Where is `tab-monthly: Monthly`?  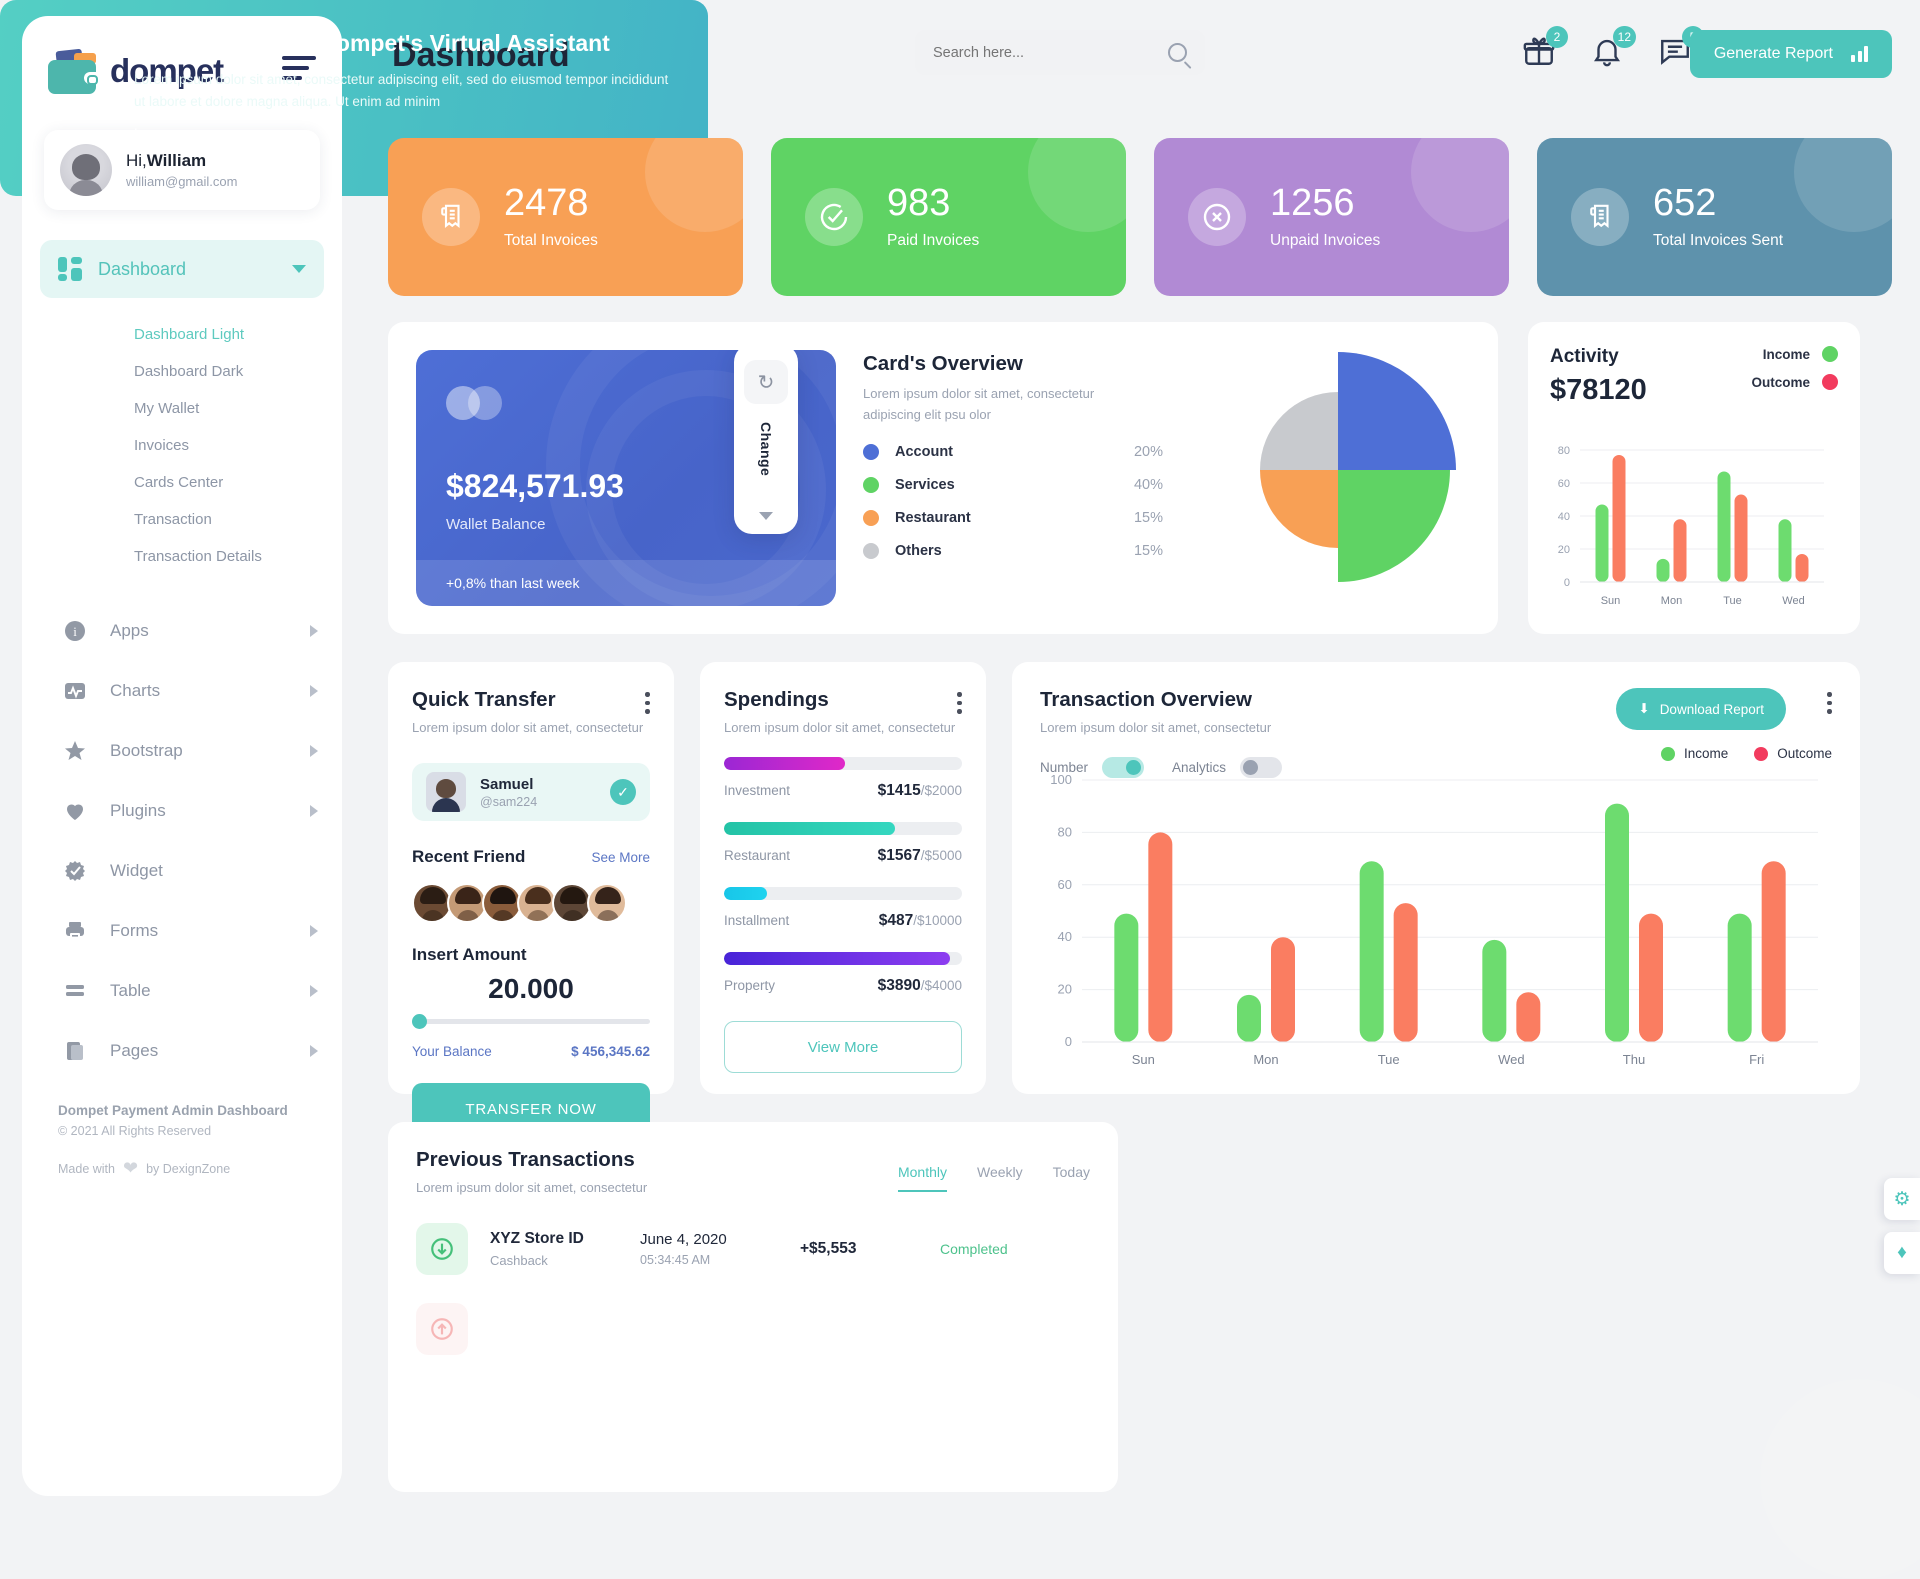 tab-monthly: Monthly is located at coordinates (922, 1178).